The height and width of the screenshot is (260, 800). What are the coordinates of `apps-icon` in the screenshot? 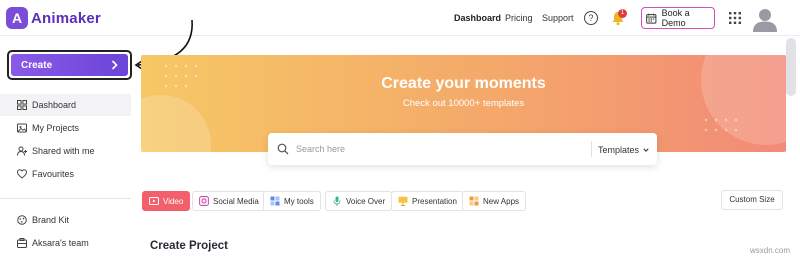 It's located at (474, 201).